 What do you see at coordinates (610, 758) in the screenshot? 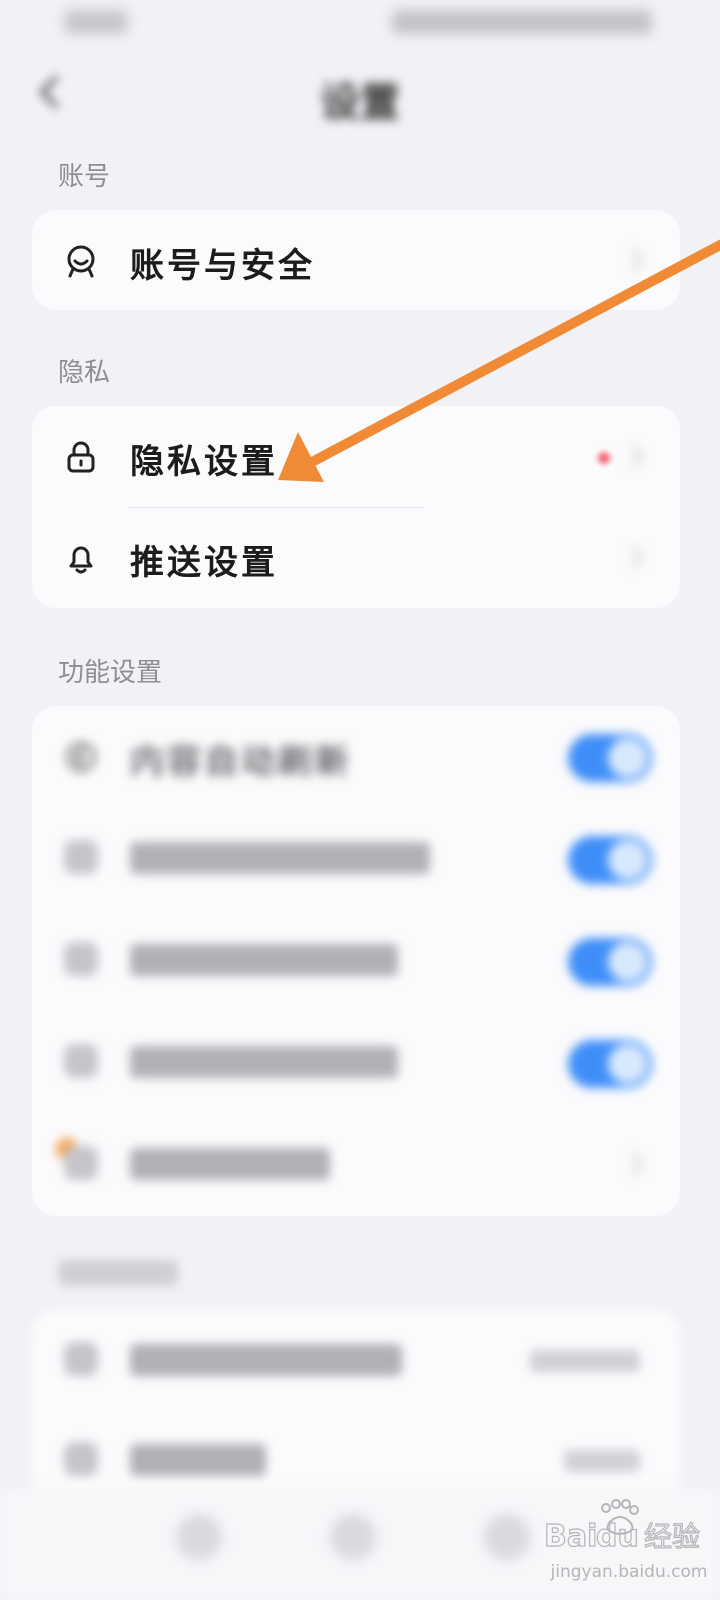
I see `auto-refresh-toggle` at bounding box center [610, 758].